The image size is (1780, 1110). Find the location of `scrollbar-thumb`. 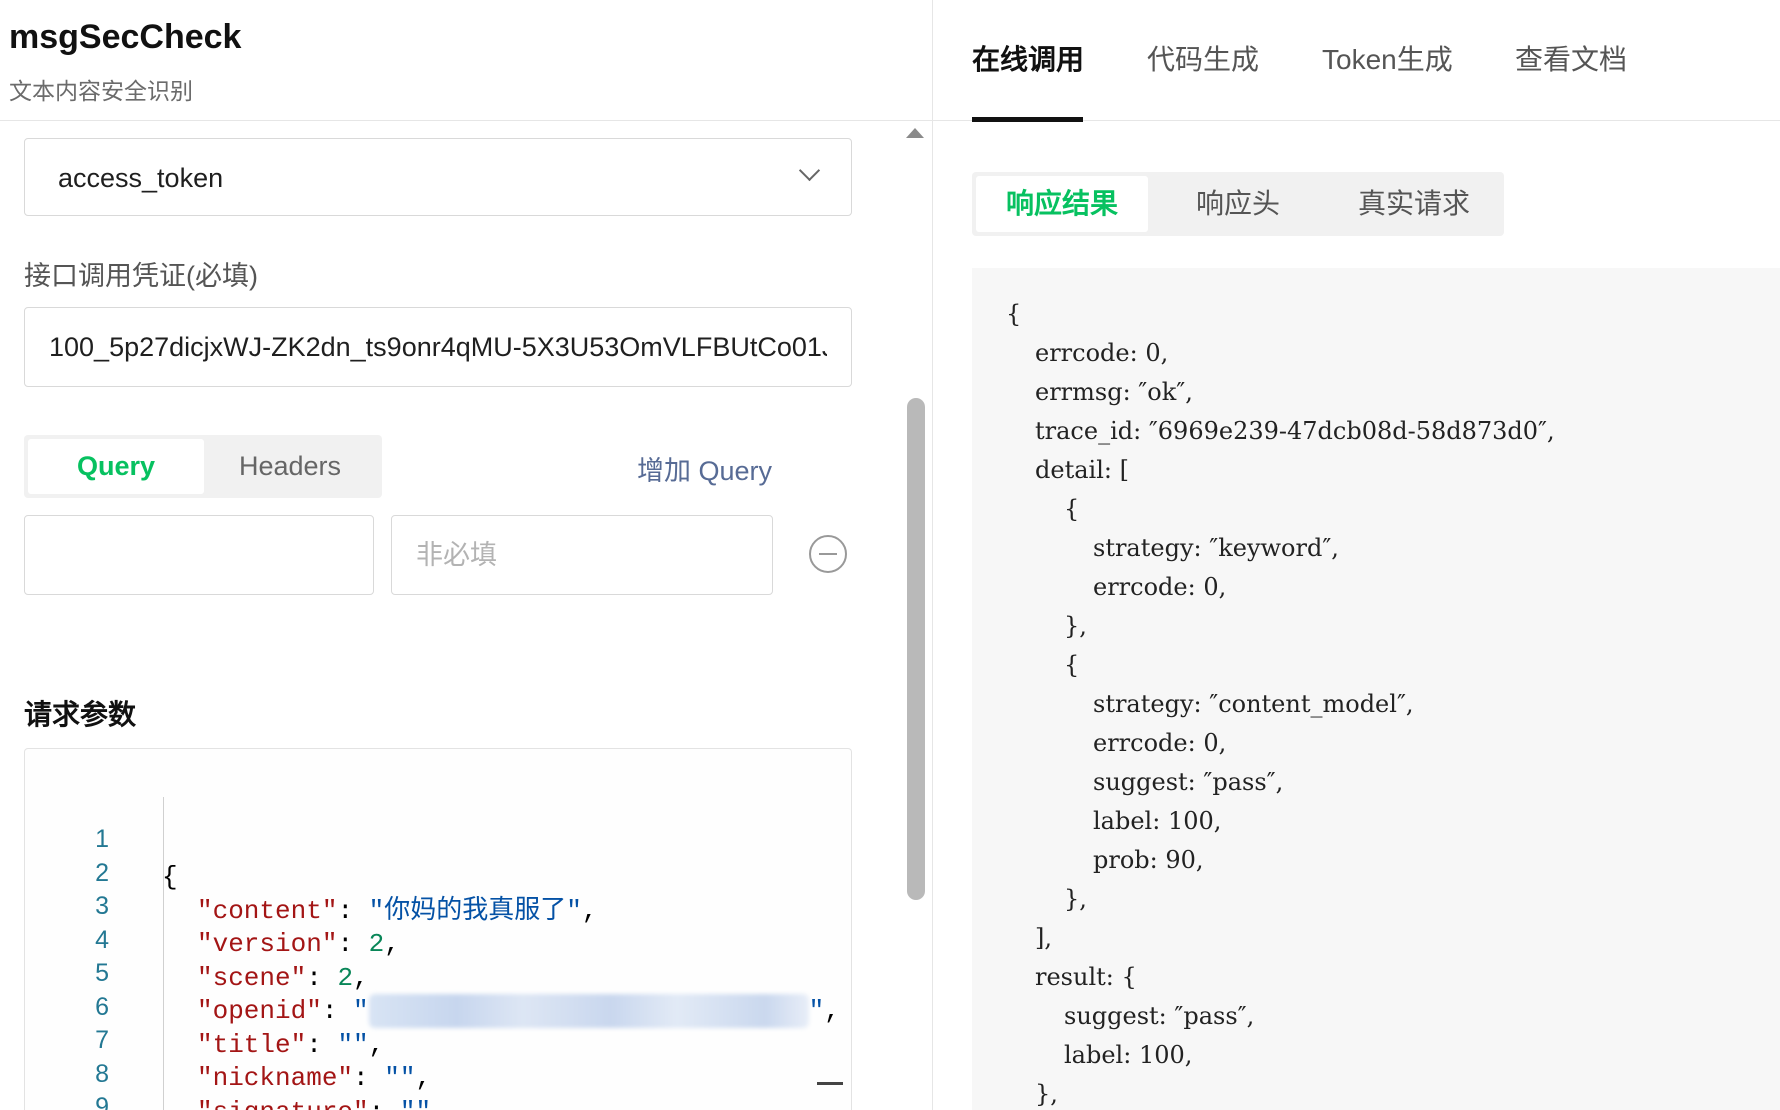

scrollbar-thumb is located at coordinates (916, 649).